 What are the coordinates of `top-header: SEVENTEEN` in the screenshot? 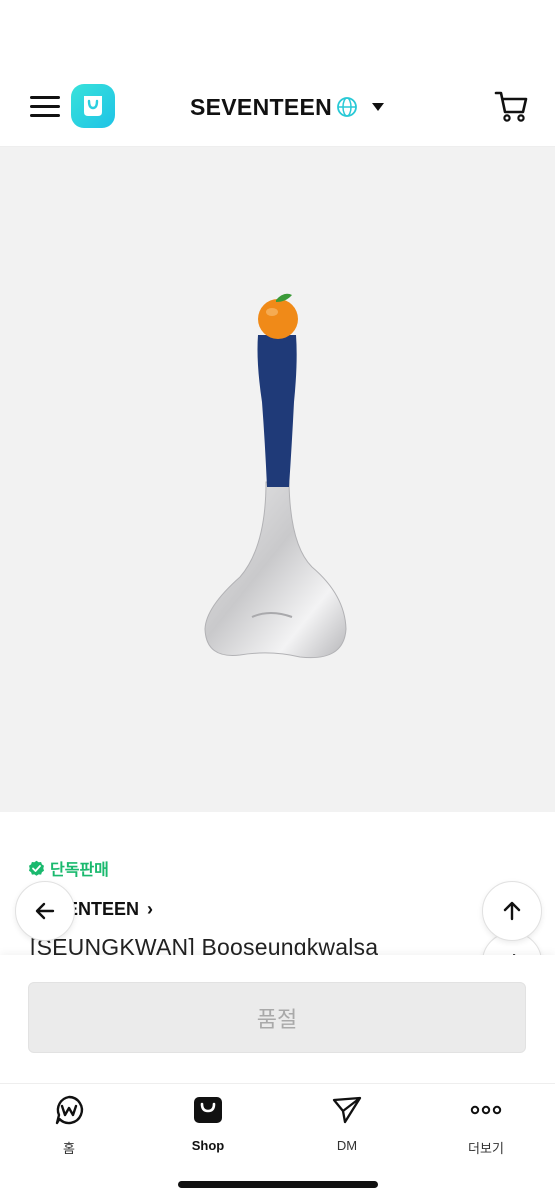 It's located at (277, 108).